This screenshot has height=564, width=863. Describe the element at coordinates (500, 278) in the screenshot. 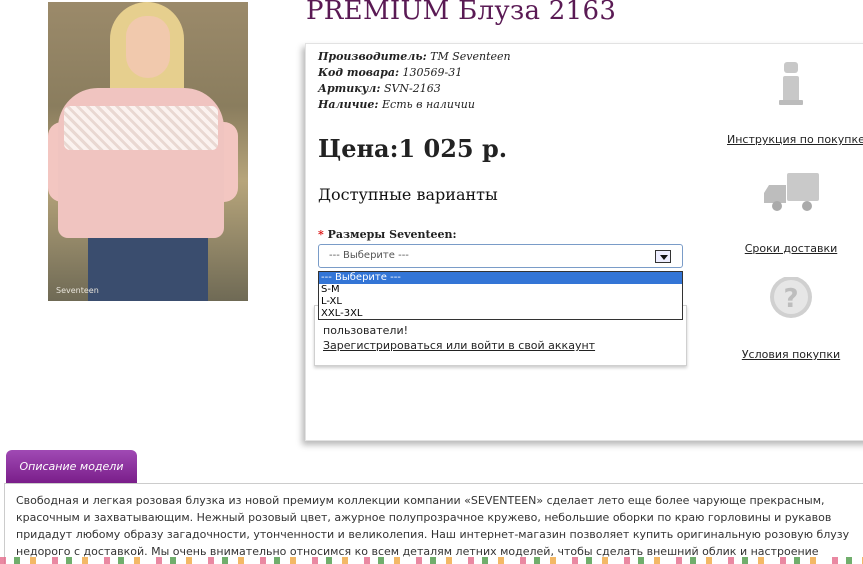

I see `dropdown-option: --- Выберите ---` at that location.